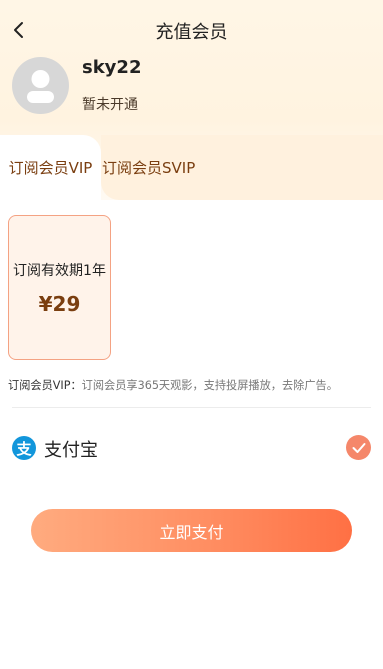  Describe the element at coordinates (112, 67) in the screenshot. I see `username: sky22` at that location.